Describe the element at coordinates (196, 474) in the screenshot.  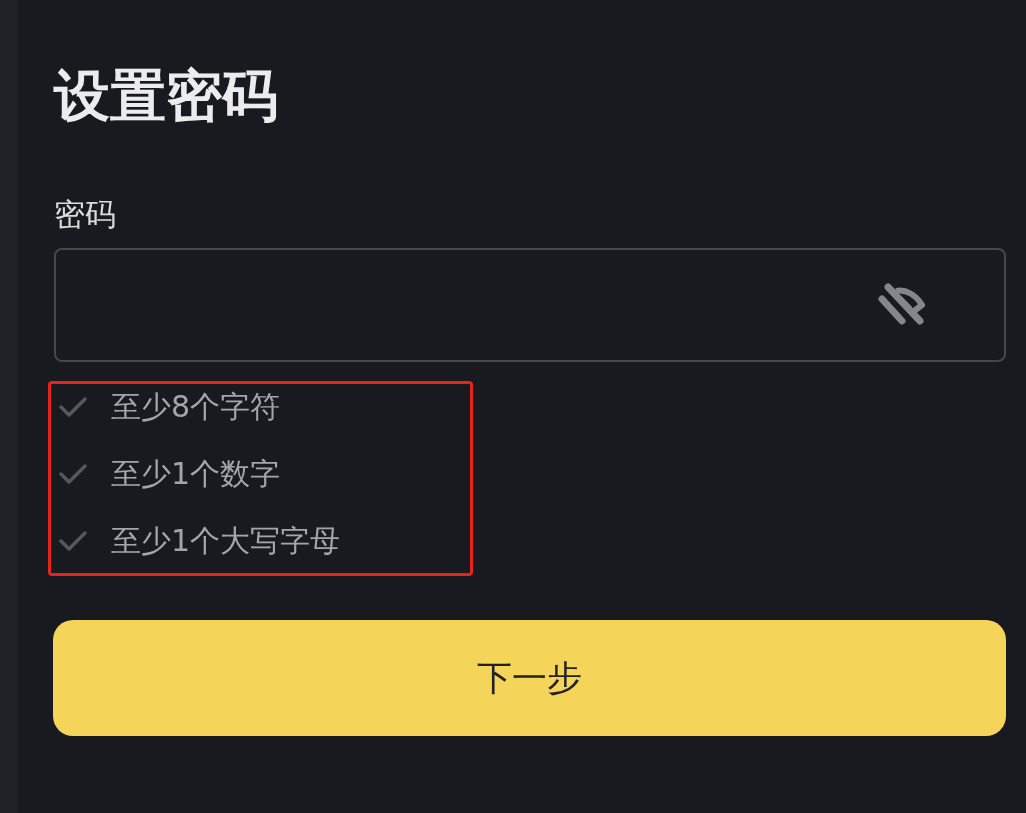
I see `requirement-text: 至少1个数字` at that location.